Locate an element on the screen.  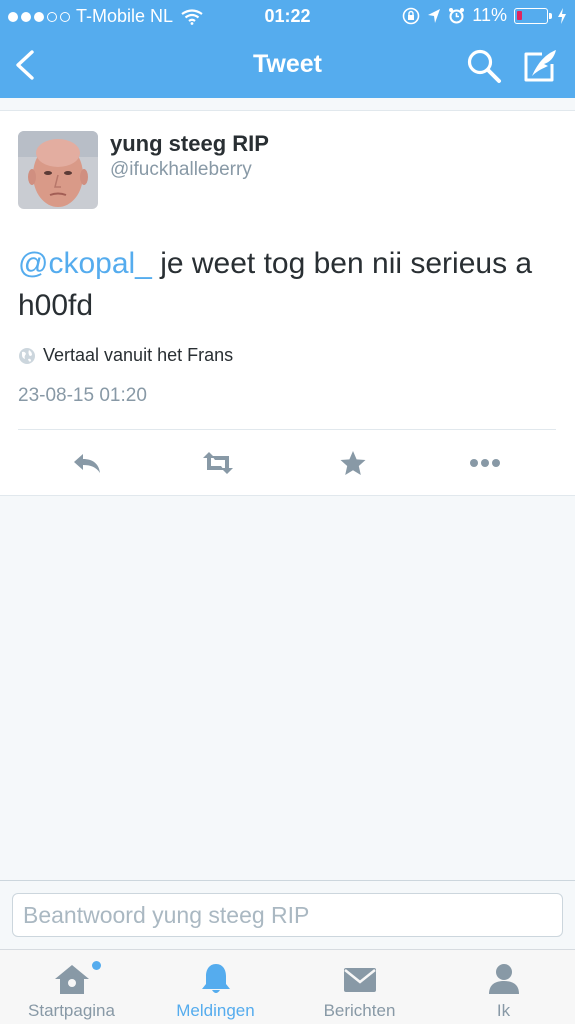
status-bar: T-Mobile NL 01:22 11% is located at coordinates (287, 16).